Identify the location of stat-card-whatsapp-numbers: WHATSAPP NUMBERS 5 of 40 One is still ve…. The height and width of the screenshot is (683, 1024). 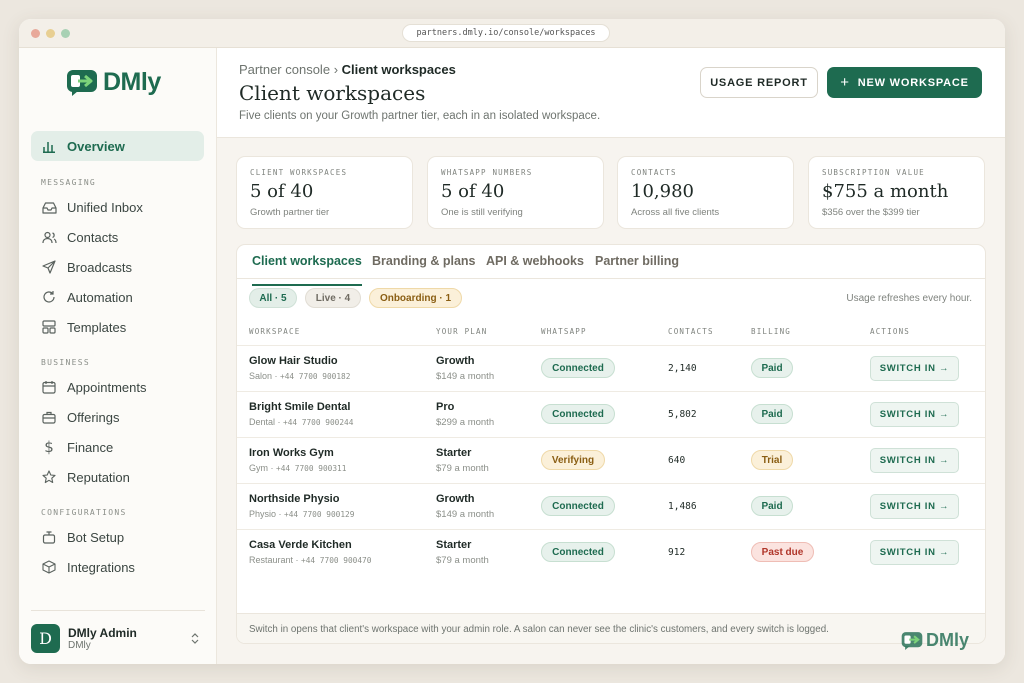
(515, 192).